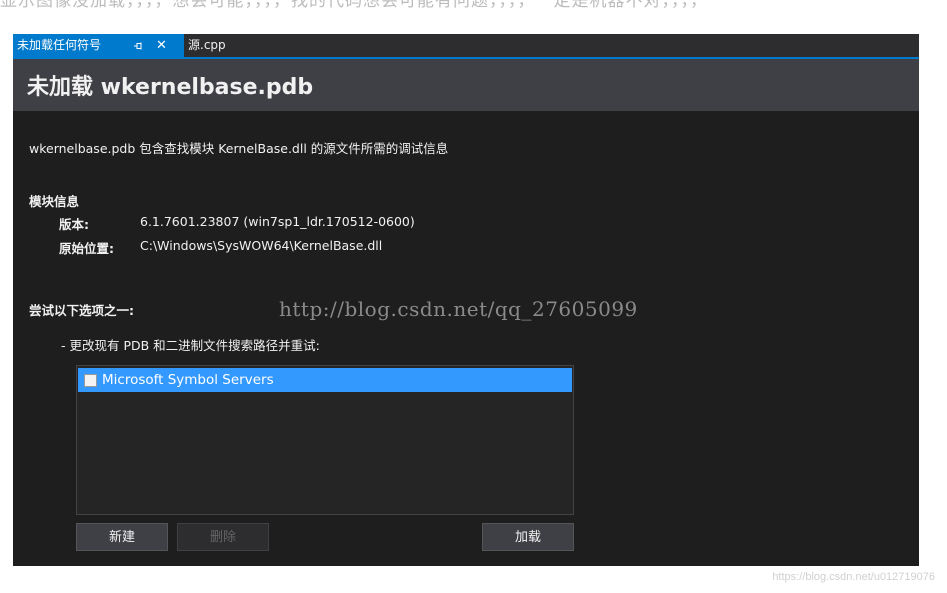 The image size is (947, 593). What do you see at coordinates (466, 46) in the screenshot?
I see `tab-bar: 未加载任何符号 ✕ 源.cpp` at bounding box center [466, 46].